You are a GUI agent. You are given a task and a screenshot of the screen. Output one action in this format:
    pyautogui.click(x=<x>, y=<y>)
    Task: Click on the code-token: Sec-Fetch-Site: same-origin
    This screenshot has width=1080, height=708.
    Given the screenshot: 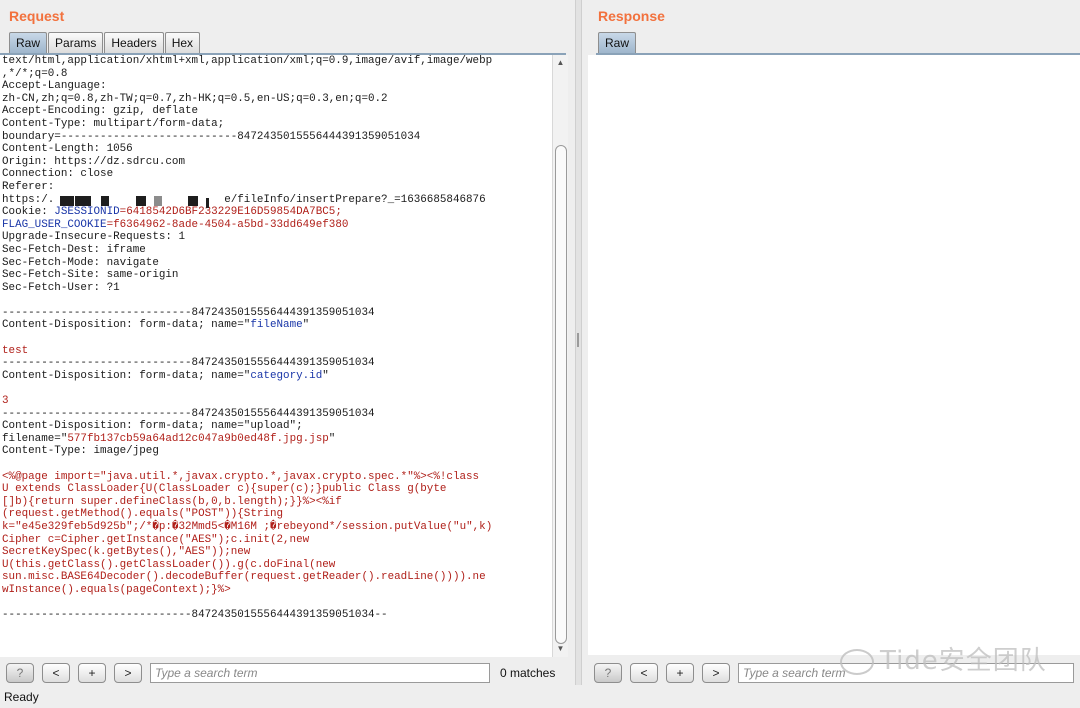 What is the action you would take?
    pyautogui.click(x=90, y=275)
    